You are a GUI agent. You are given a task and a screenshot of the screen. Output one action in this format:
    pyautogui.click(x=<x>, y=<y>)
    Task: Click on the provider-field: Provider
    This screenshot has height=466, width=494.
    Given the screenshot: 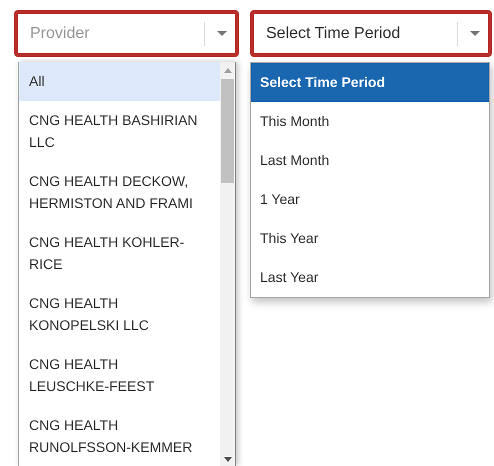 What is the action you would take?
    pyautogui.click(x=126, y=33)
    